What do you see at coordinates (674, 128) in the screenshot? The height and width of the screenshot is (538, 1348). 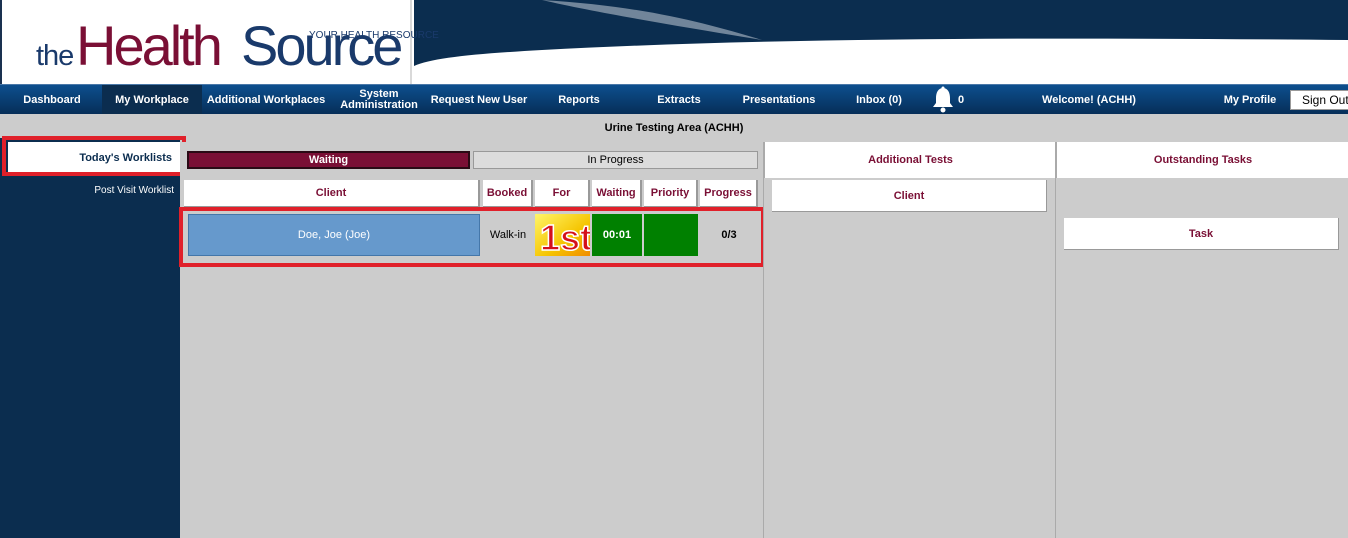 I see `page-title: Urine Testing Area (ACHH)` at bounding box center [674, 128].